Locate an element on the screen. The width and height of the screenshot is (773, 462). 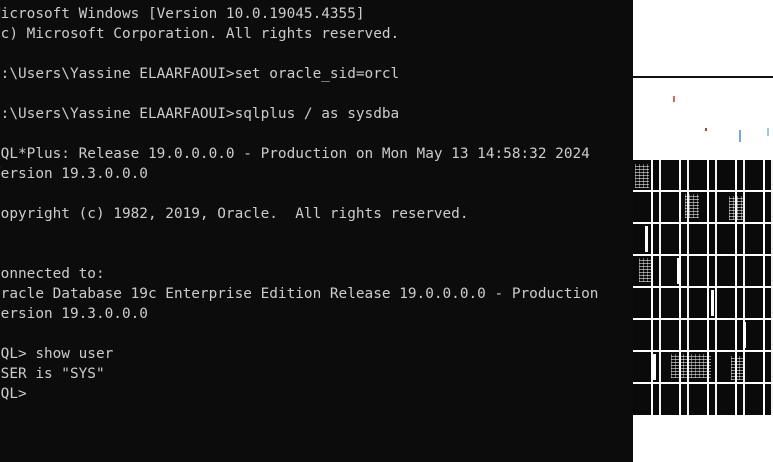
glitched-tile-area is located at coordinates (703, 287).